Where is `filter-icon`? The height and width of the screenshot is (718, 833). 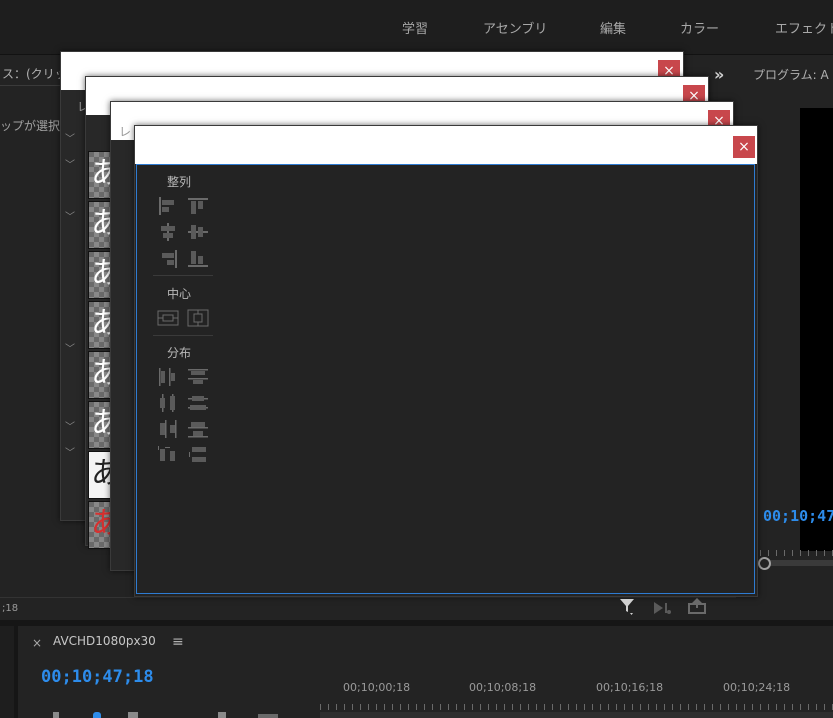 filter-icon is located at coordinates (627, 607).